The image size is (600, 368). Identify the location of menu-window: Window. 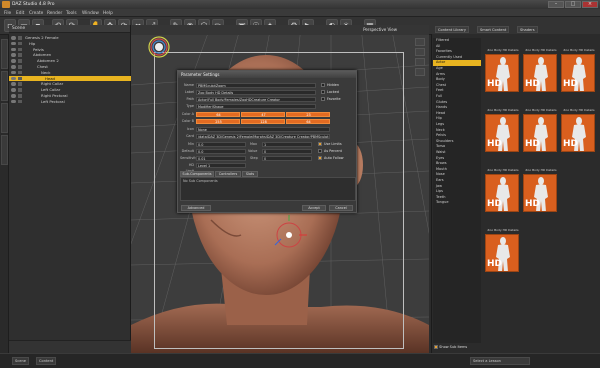
(90, 13).